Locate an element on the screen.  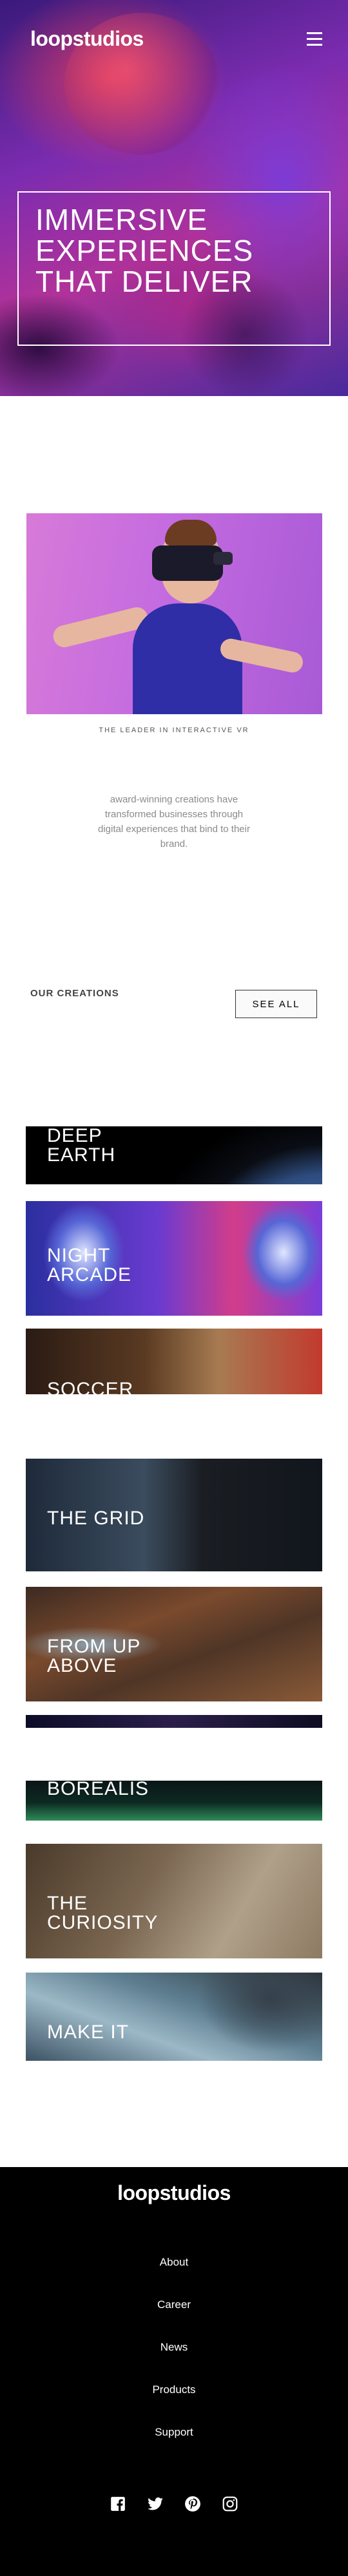
hero-title-box: Immersive experiences that deliver is located at coordinates (174, 269).